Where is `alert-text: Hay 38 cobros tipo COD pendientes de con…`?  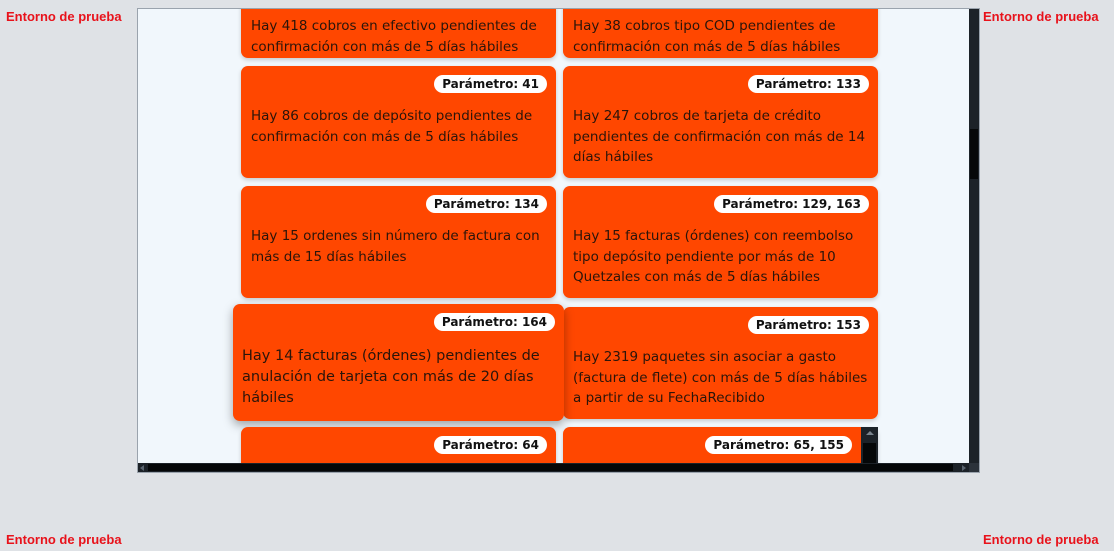 alert-text: Hay 38 cobros tipo COD pendientes de con… is located at coordinates (707, 36).